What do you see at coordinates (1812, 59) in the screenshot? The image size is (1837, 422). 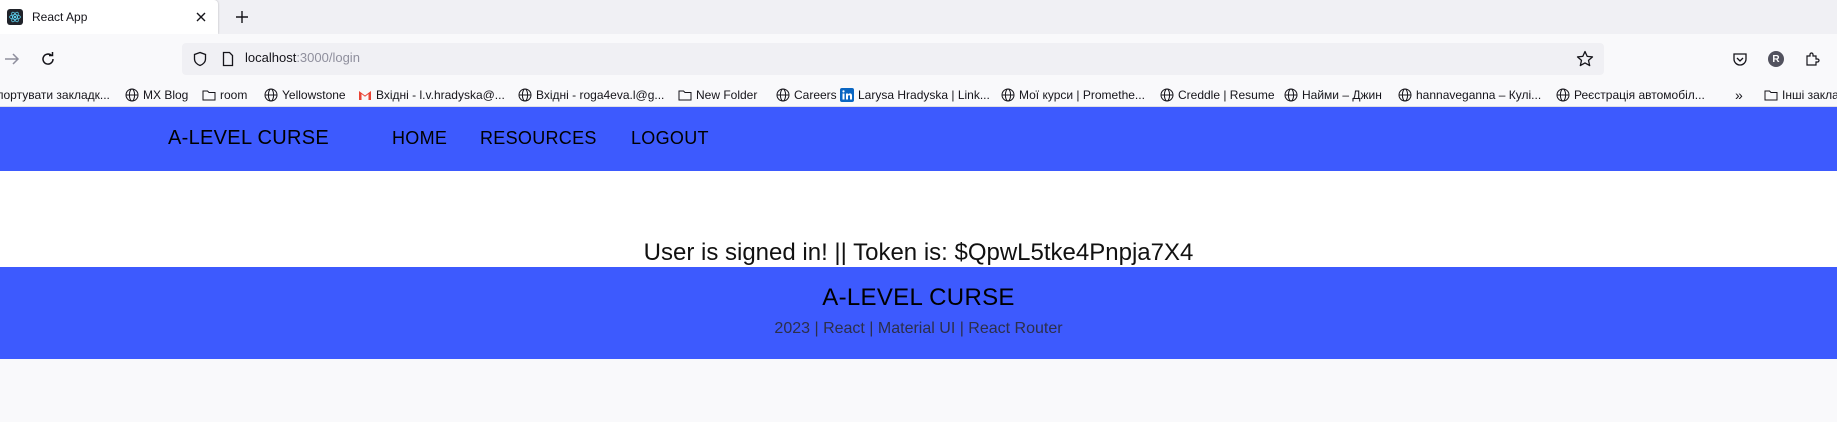 I see `extensions-icon` at bounding box center [1812, 59].